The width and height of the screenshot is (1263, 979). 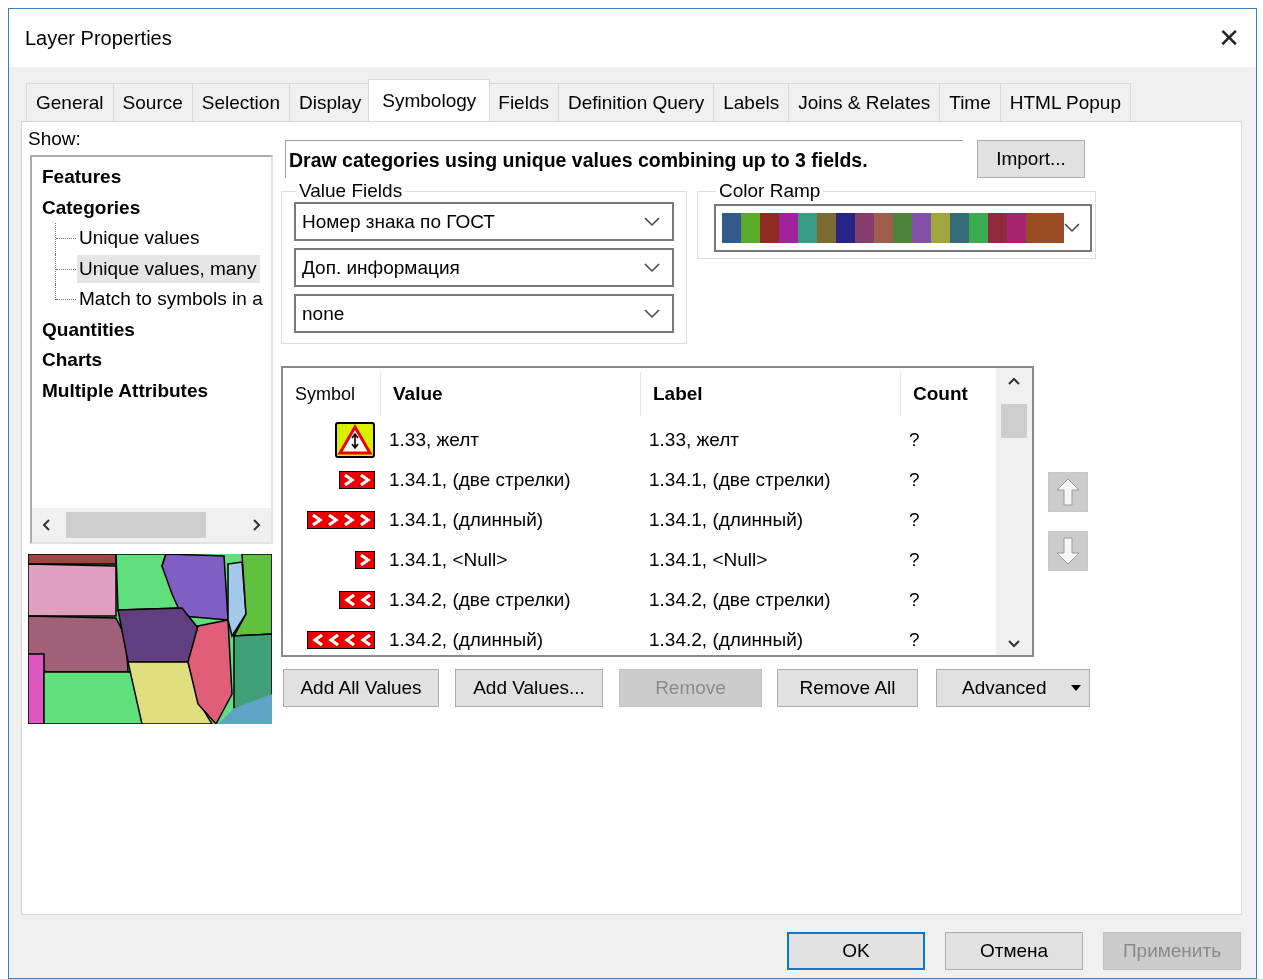 I want to click on scrollbar-thumb, so click(x=1014, y=421).